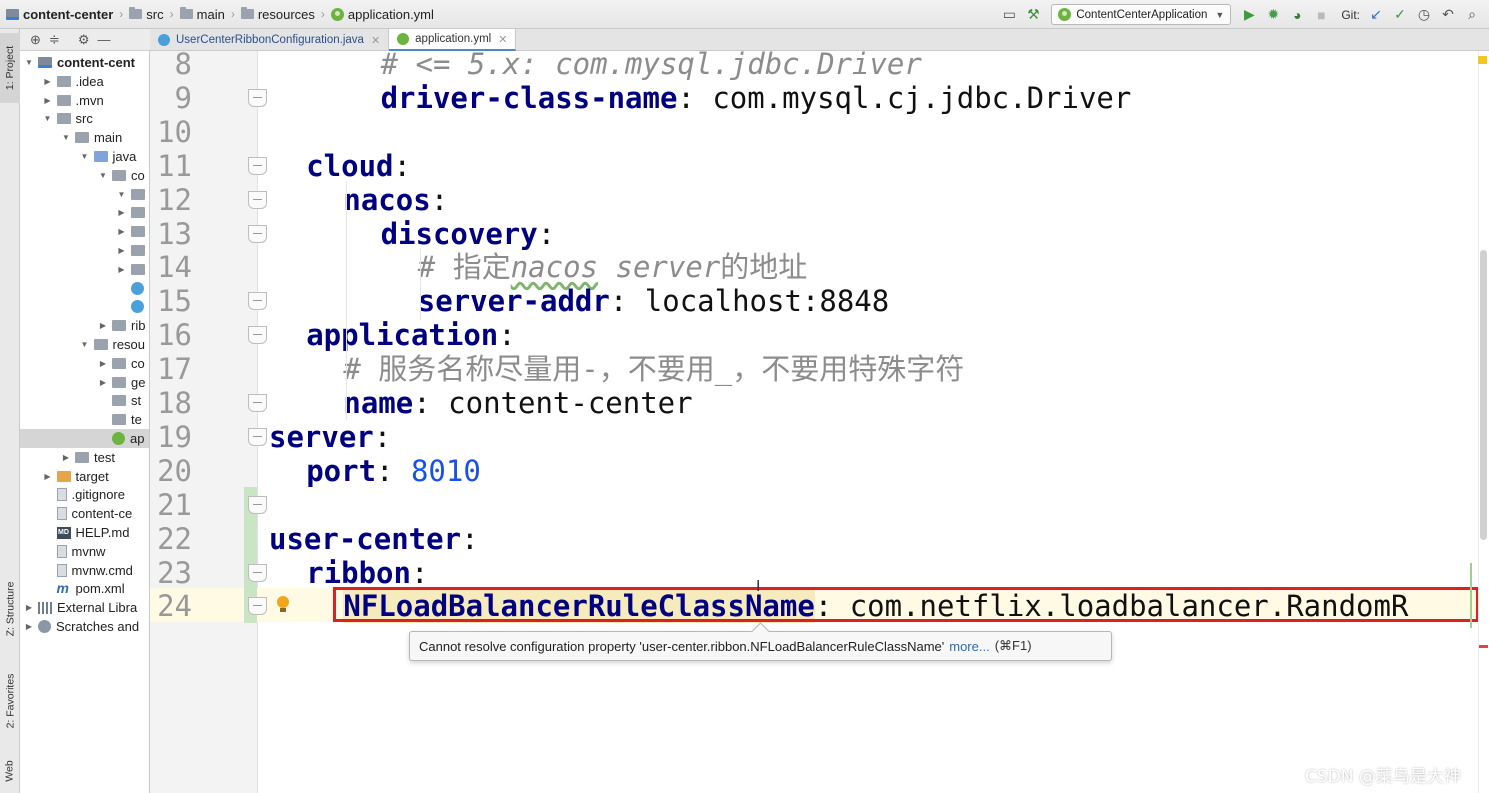 The image size is (1489, 793). Describe the element at coordinates (84, 118) in the screenshot. I see `tree-item: ▼ src` at that location.